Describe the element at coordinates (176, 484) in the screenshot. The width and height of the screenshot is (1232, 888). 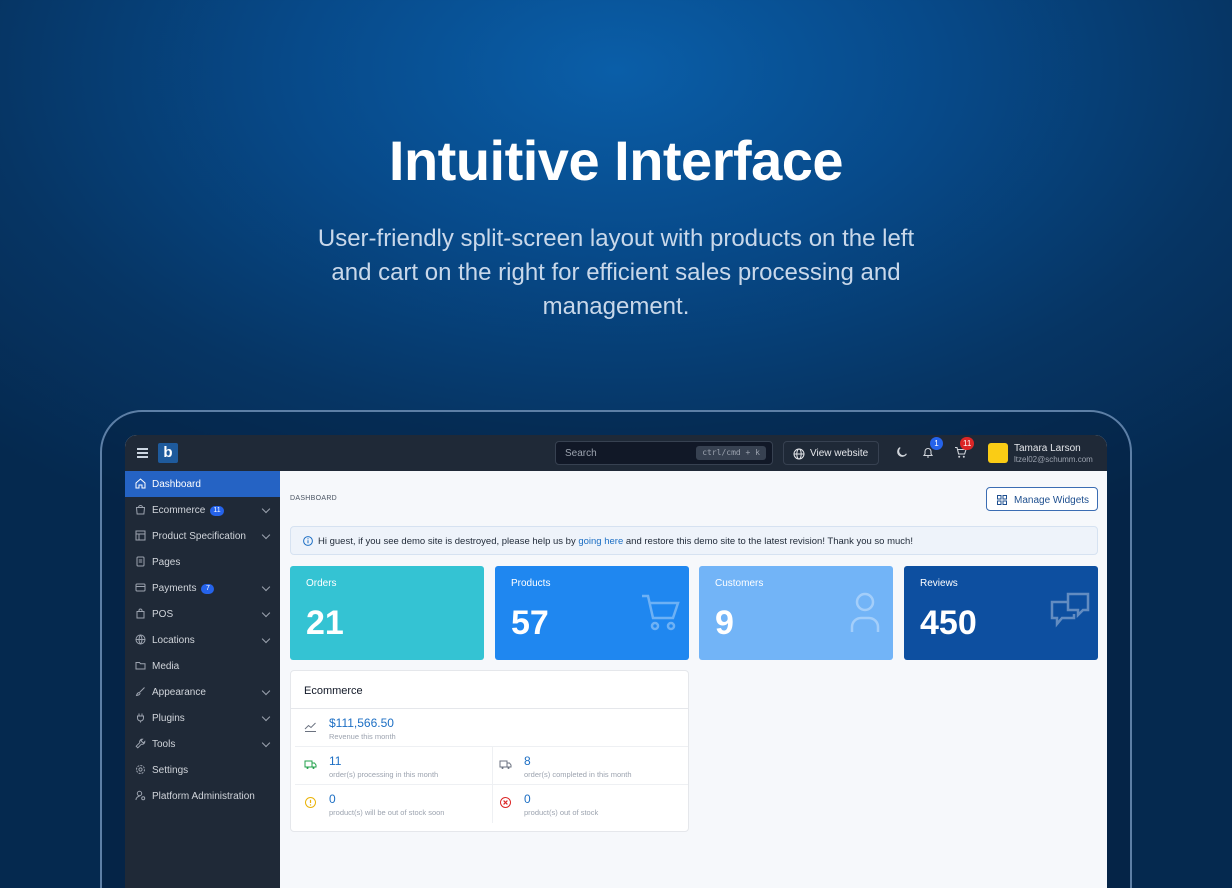
I see `sidebar-item-label: Dashboard` at that location.